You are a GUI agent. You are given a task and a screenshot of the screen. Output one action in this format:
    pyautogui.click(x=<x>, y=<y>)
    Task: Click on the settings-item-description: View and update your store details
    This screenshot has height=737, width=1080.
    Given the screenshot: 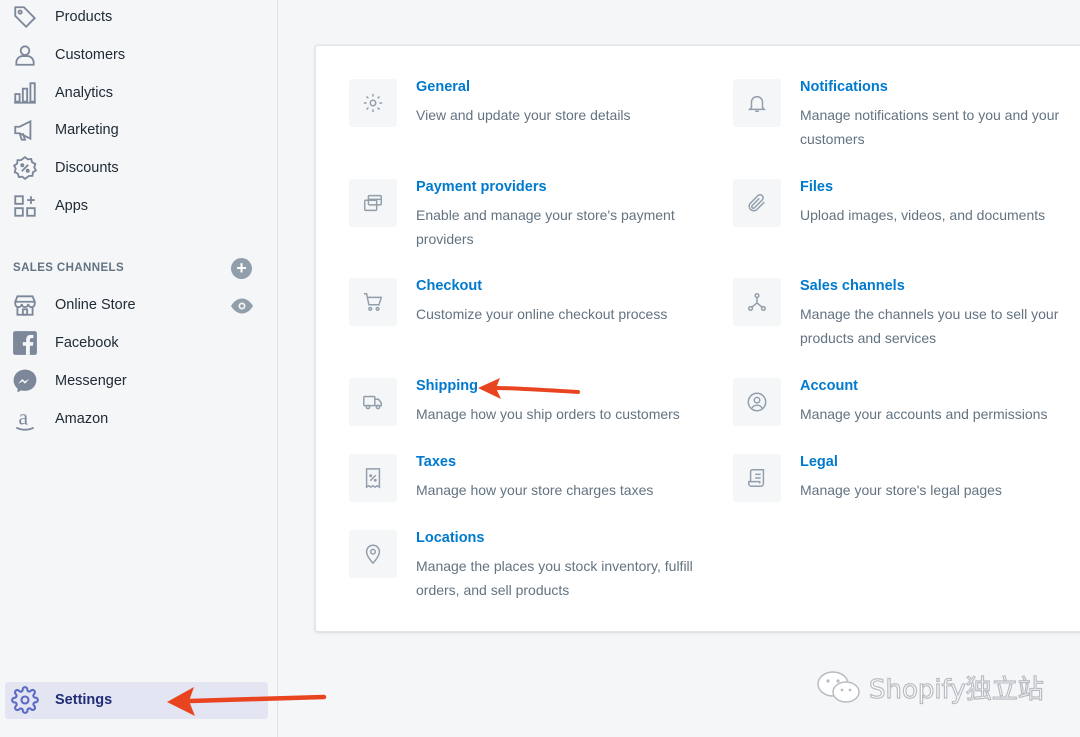 What is the action you would take?
    pyautogui.click(x=523, y=115)
    